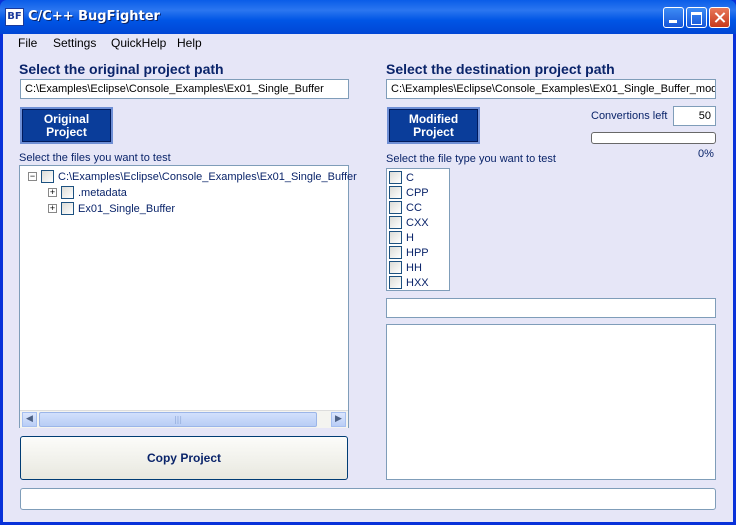 The height and width of the screenshot is (525, 736). What do you see at coordinates (417, 222) in the screenshot?
I see `filetype-label-cxx: CXX` at bounding box center [417, 222].